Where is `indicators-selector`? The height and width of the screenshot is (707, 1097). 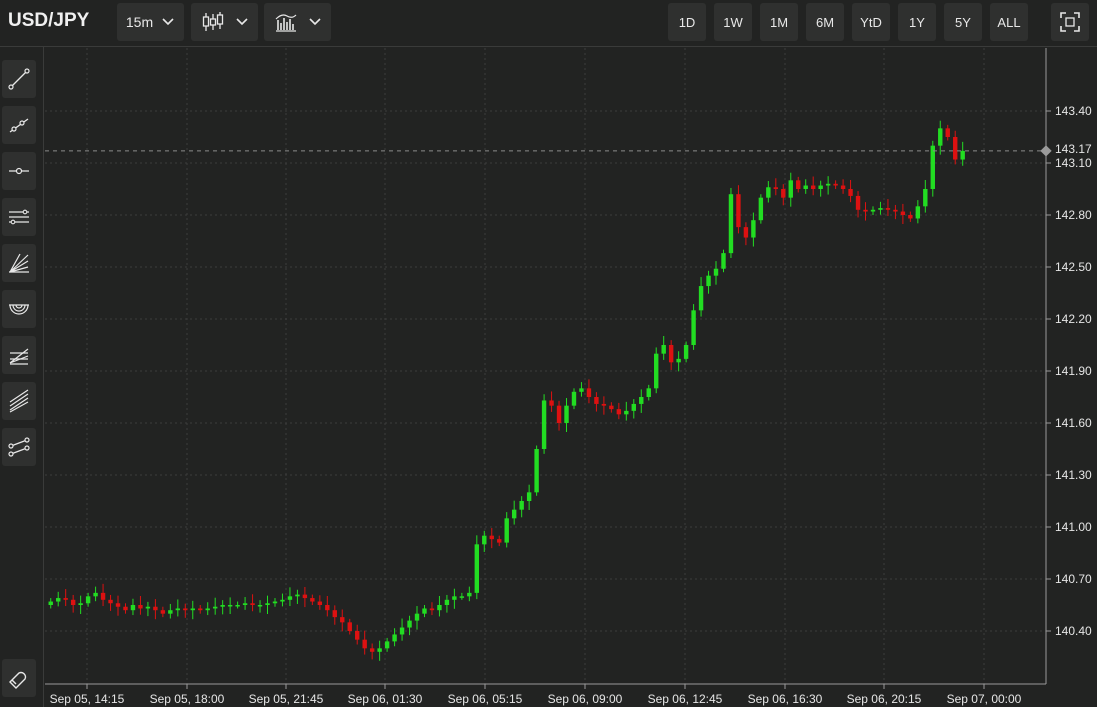
indicators-selector is located at coordinates (297, 22).